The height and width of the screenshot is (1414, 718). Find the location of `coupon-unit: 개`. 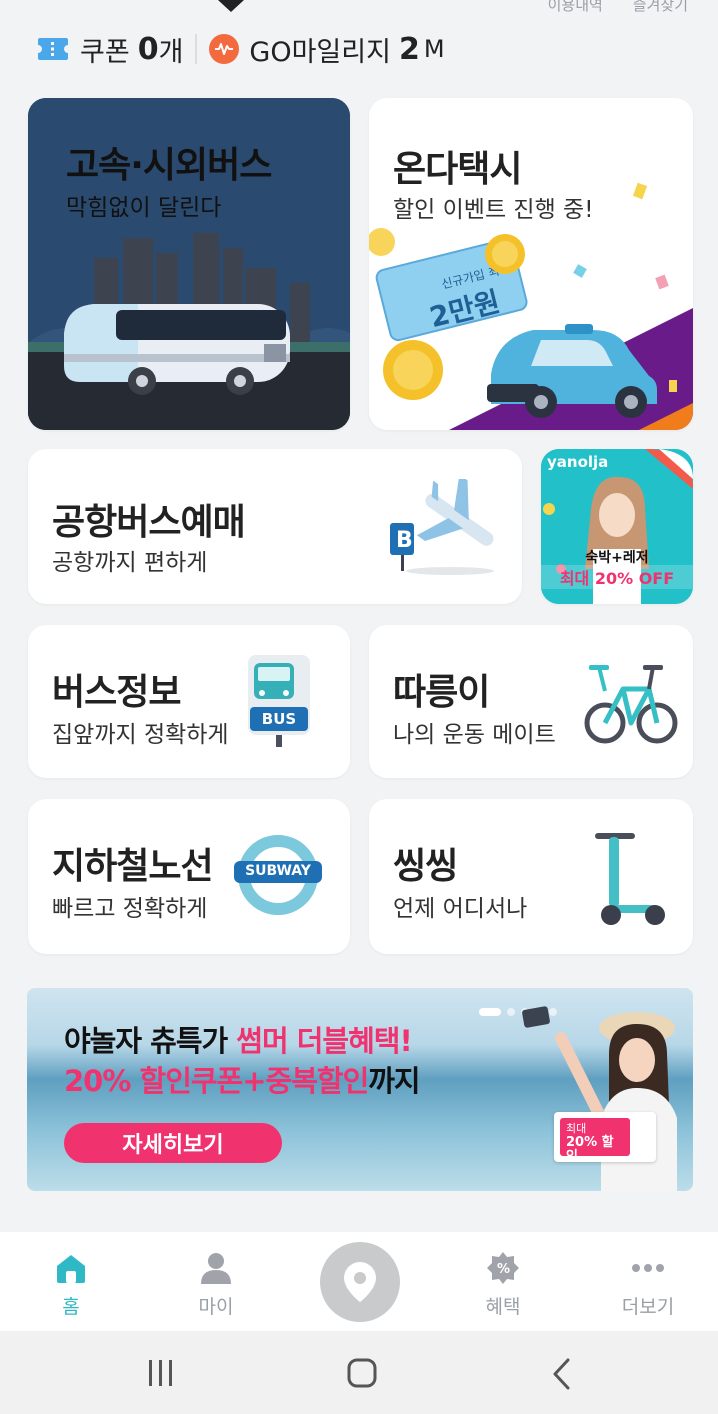

coupon-unit: 개 is located at coordinates (171, 52).